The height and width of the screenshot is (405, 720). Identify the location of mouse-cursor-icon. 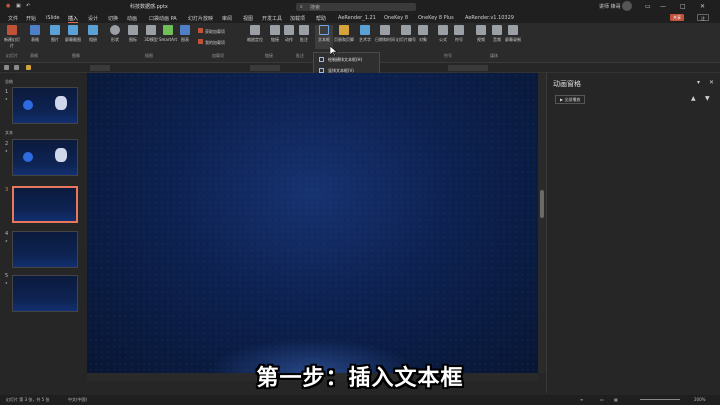
(333, 51).